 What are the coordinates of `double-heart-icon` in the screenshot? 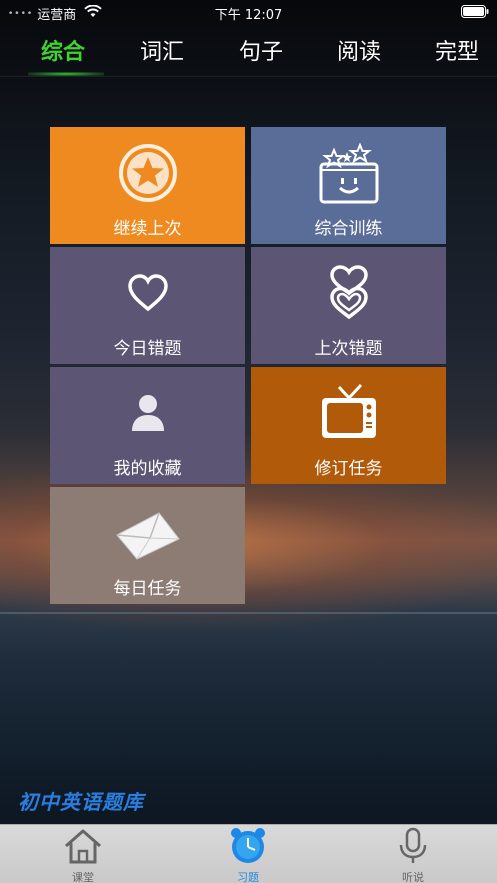 It's located at (348, 293).